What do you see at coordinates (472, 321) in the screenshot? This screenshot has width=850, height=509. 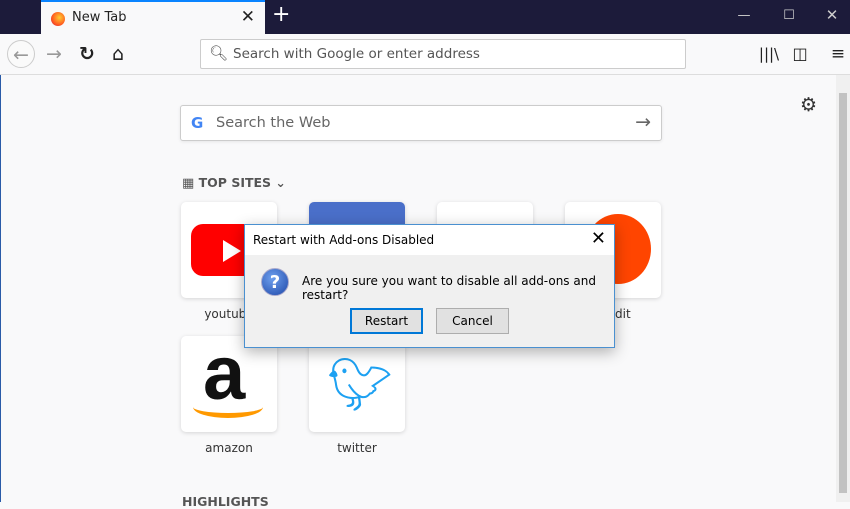 I see `cancel-button: Cancel` at bounding box center [472, 321].